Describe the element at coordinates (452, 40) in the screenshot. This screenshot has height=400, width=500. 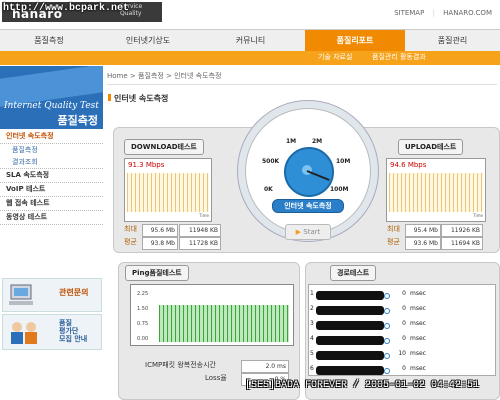
I see `nav-item-quality-management: 품질관리` at that location.